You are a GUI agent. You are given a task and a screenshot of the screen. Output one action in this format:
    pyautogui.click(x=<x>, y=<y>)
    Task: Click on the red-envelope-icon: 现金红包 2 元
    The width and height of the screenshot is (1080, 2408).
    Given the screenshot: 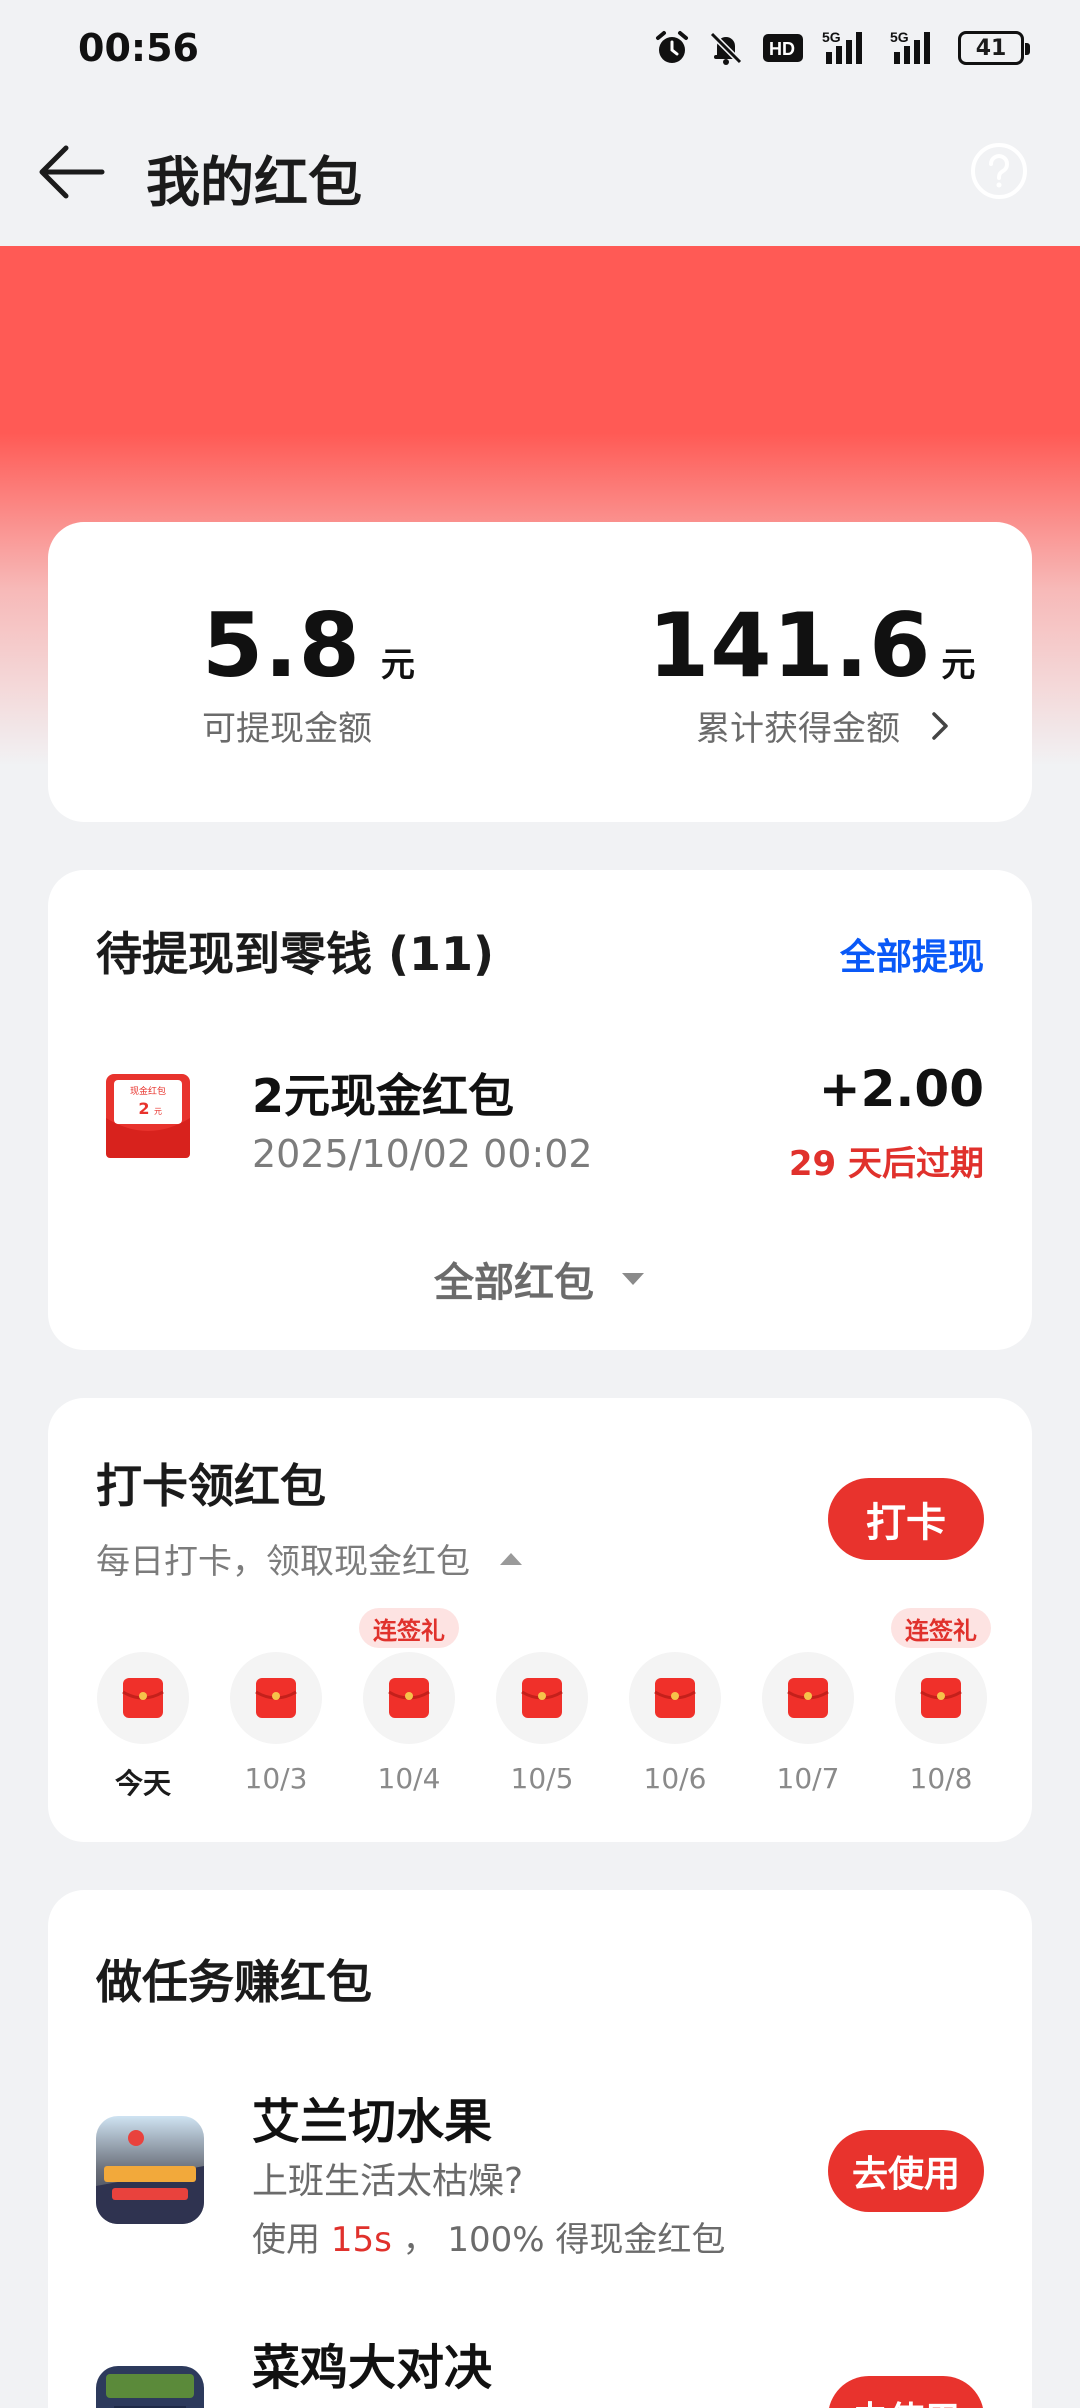 What is the action you would take?
    pyautogui.click(x=148, y=1116)
    